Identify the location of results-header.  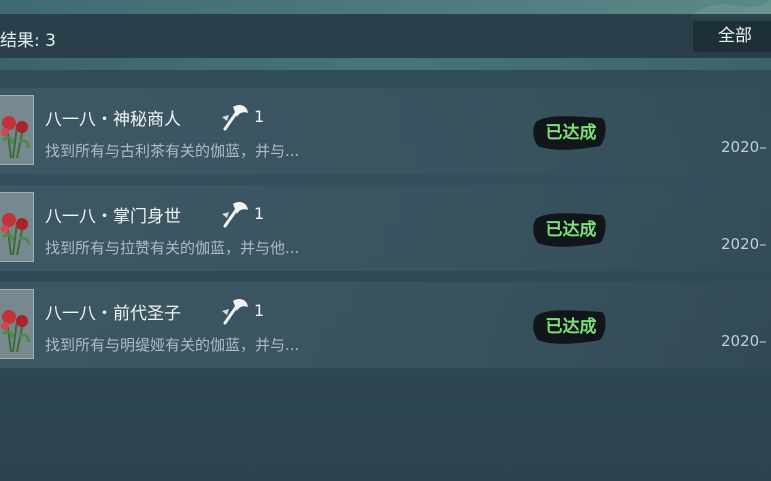
(385, 36).